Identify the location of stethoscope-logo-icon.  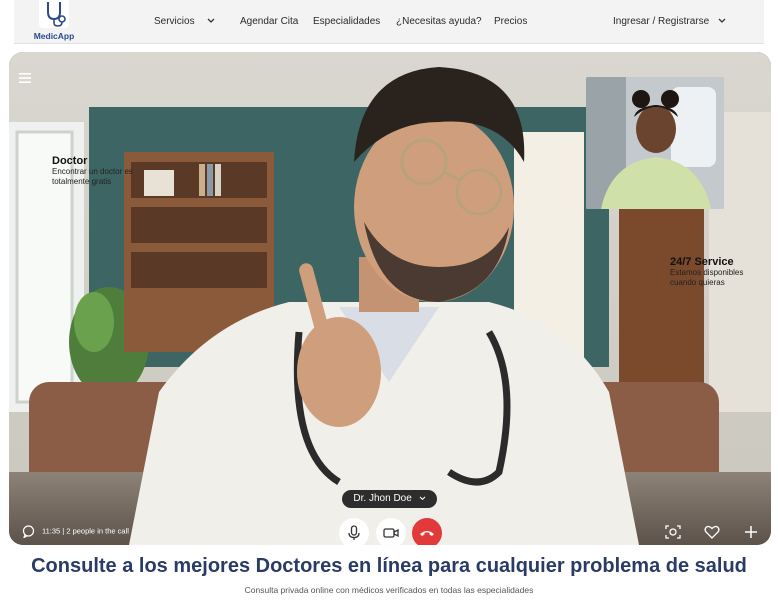
(56, 14).